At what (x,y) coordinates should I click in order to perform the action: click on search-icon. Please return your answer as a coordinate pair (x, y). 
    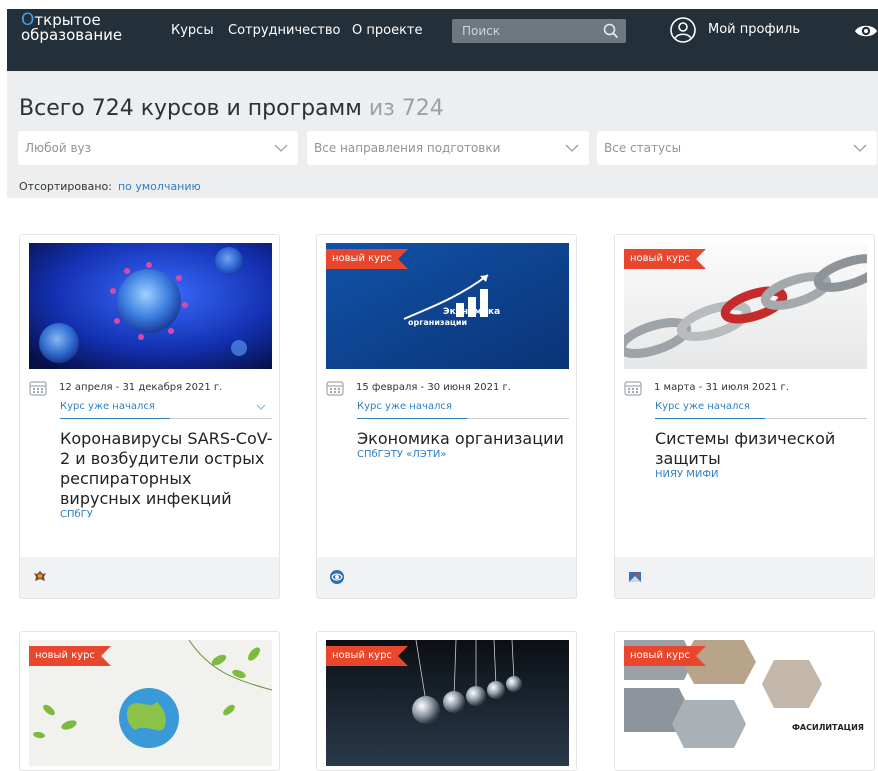
    Looking at the image, I should click on (611, 31).